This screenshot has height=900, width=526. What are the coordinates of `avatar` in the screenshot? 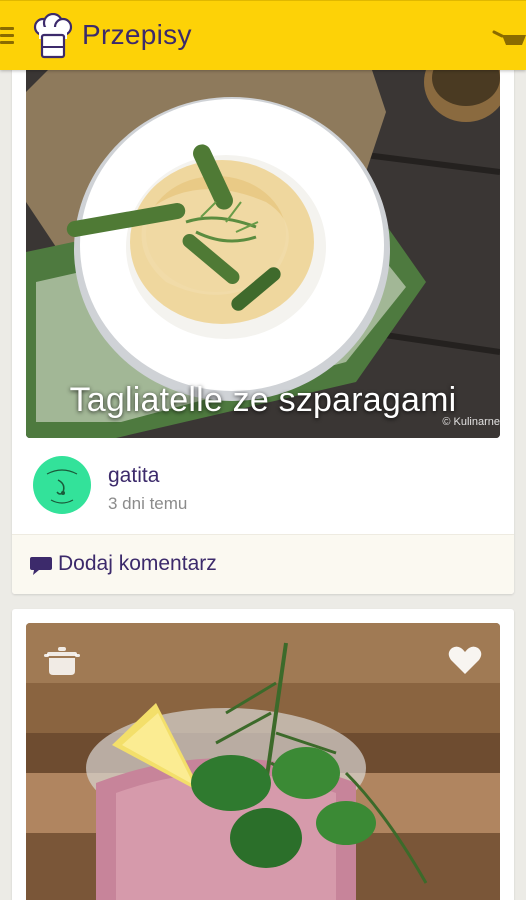 It's located at (62, 485).